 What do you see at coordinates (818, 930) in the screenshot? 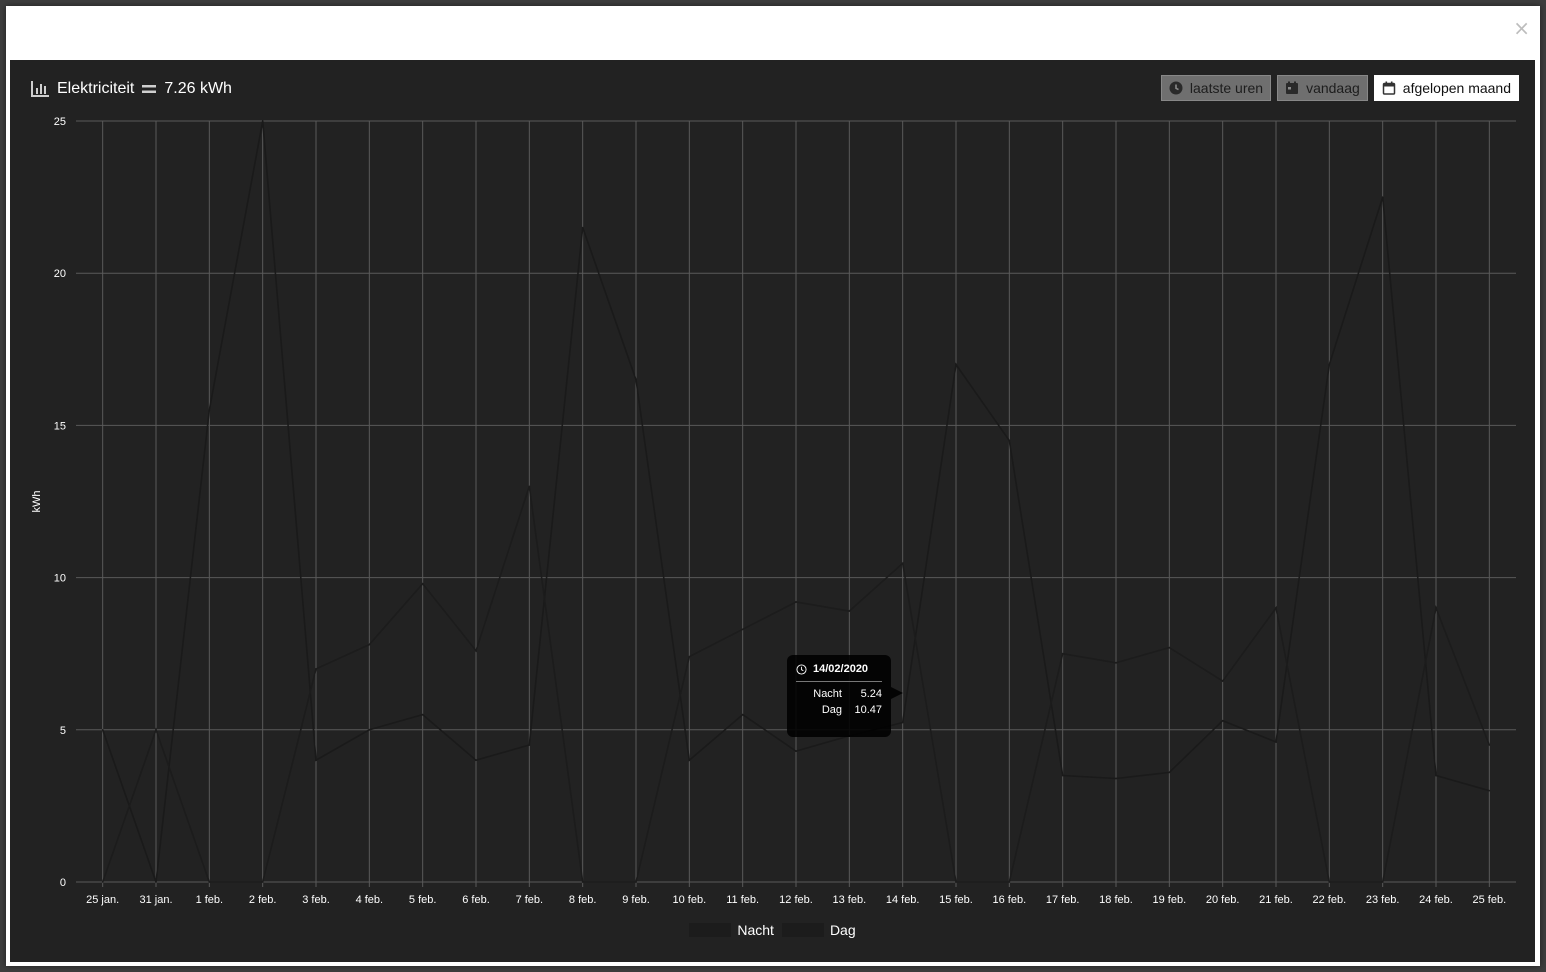
I see `legend-item-dag: Dag` at bounding box center [818, 930].